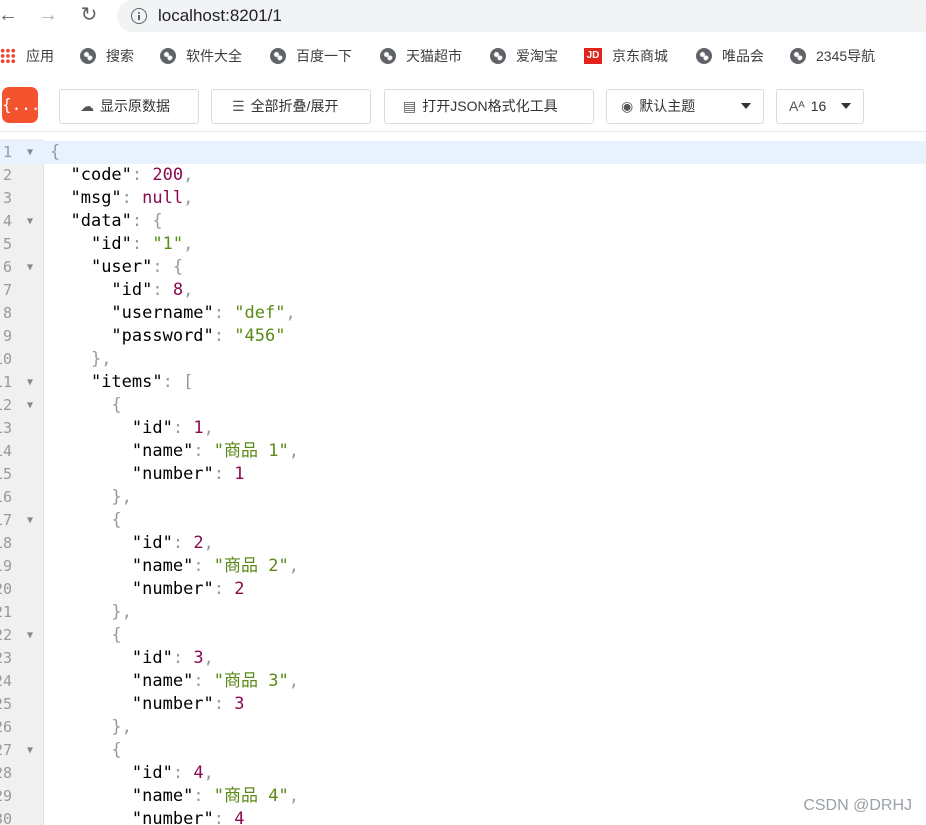  Describe the element at coordinates (10, 15) in the screenshot. I see `back-arrow-icon: ←` at that location.